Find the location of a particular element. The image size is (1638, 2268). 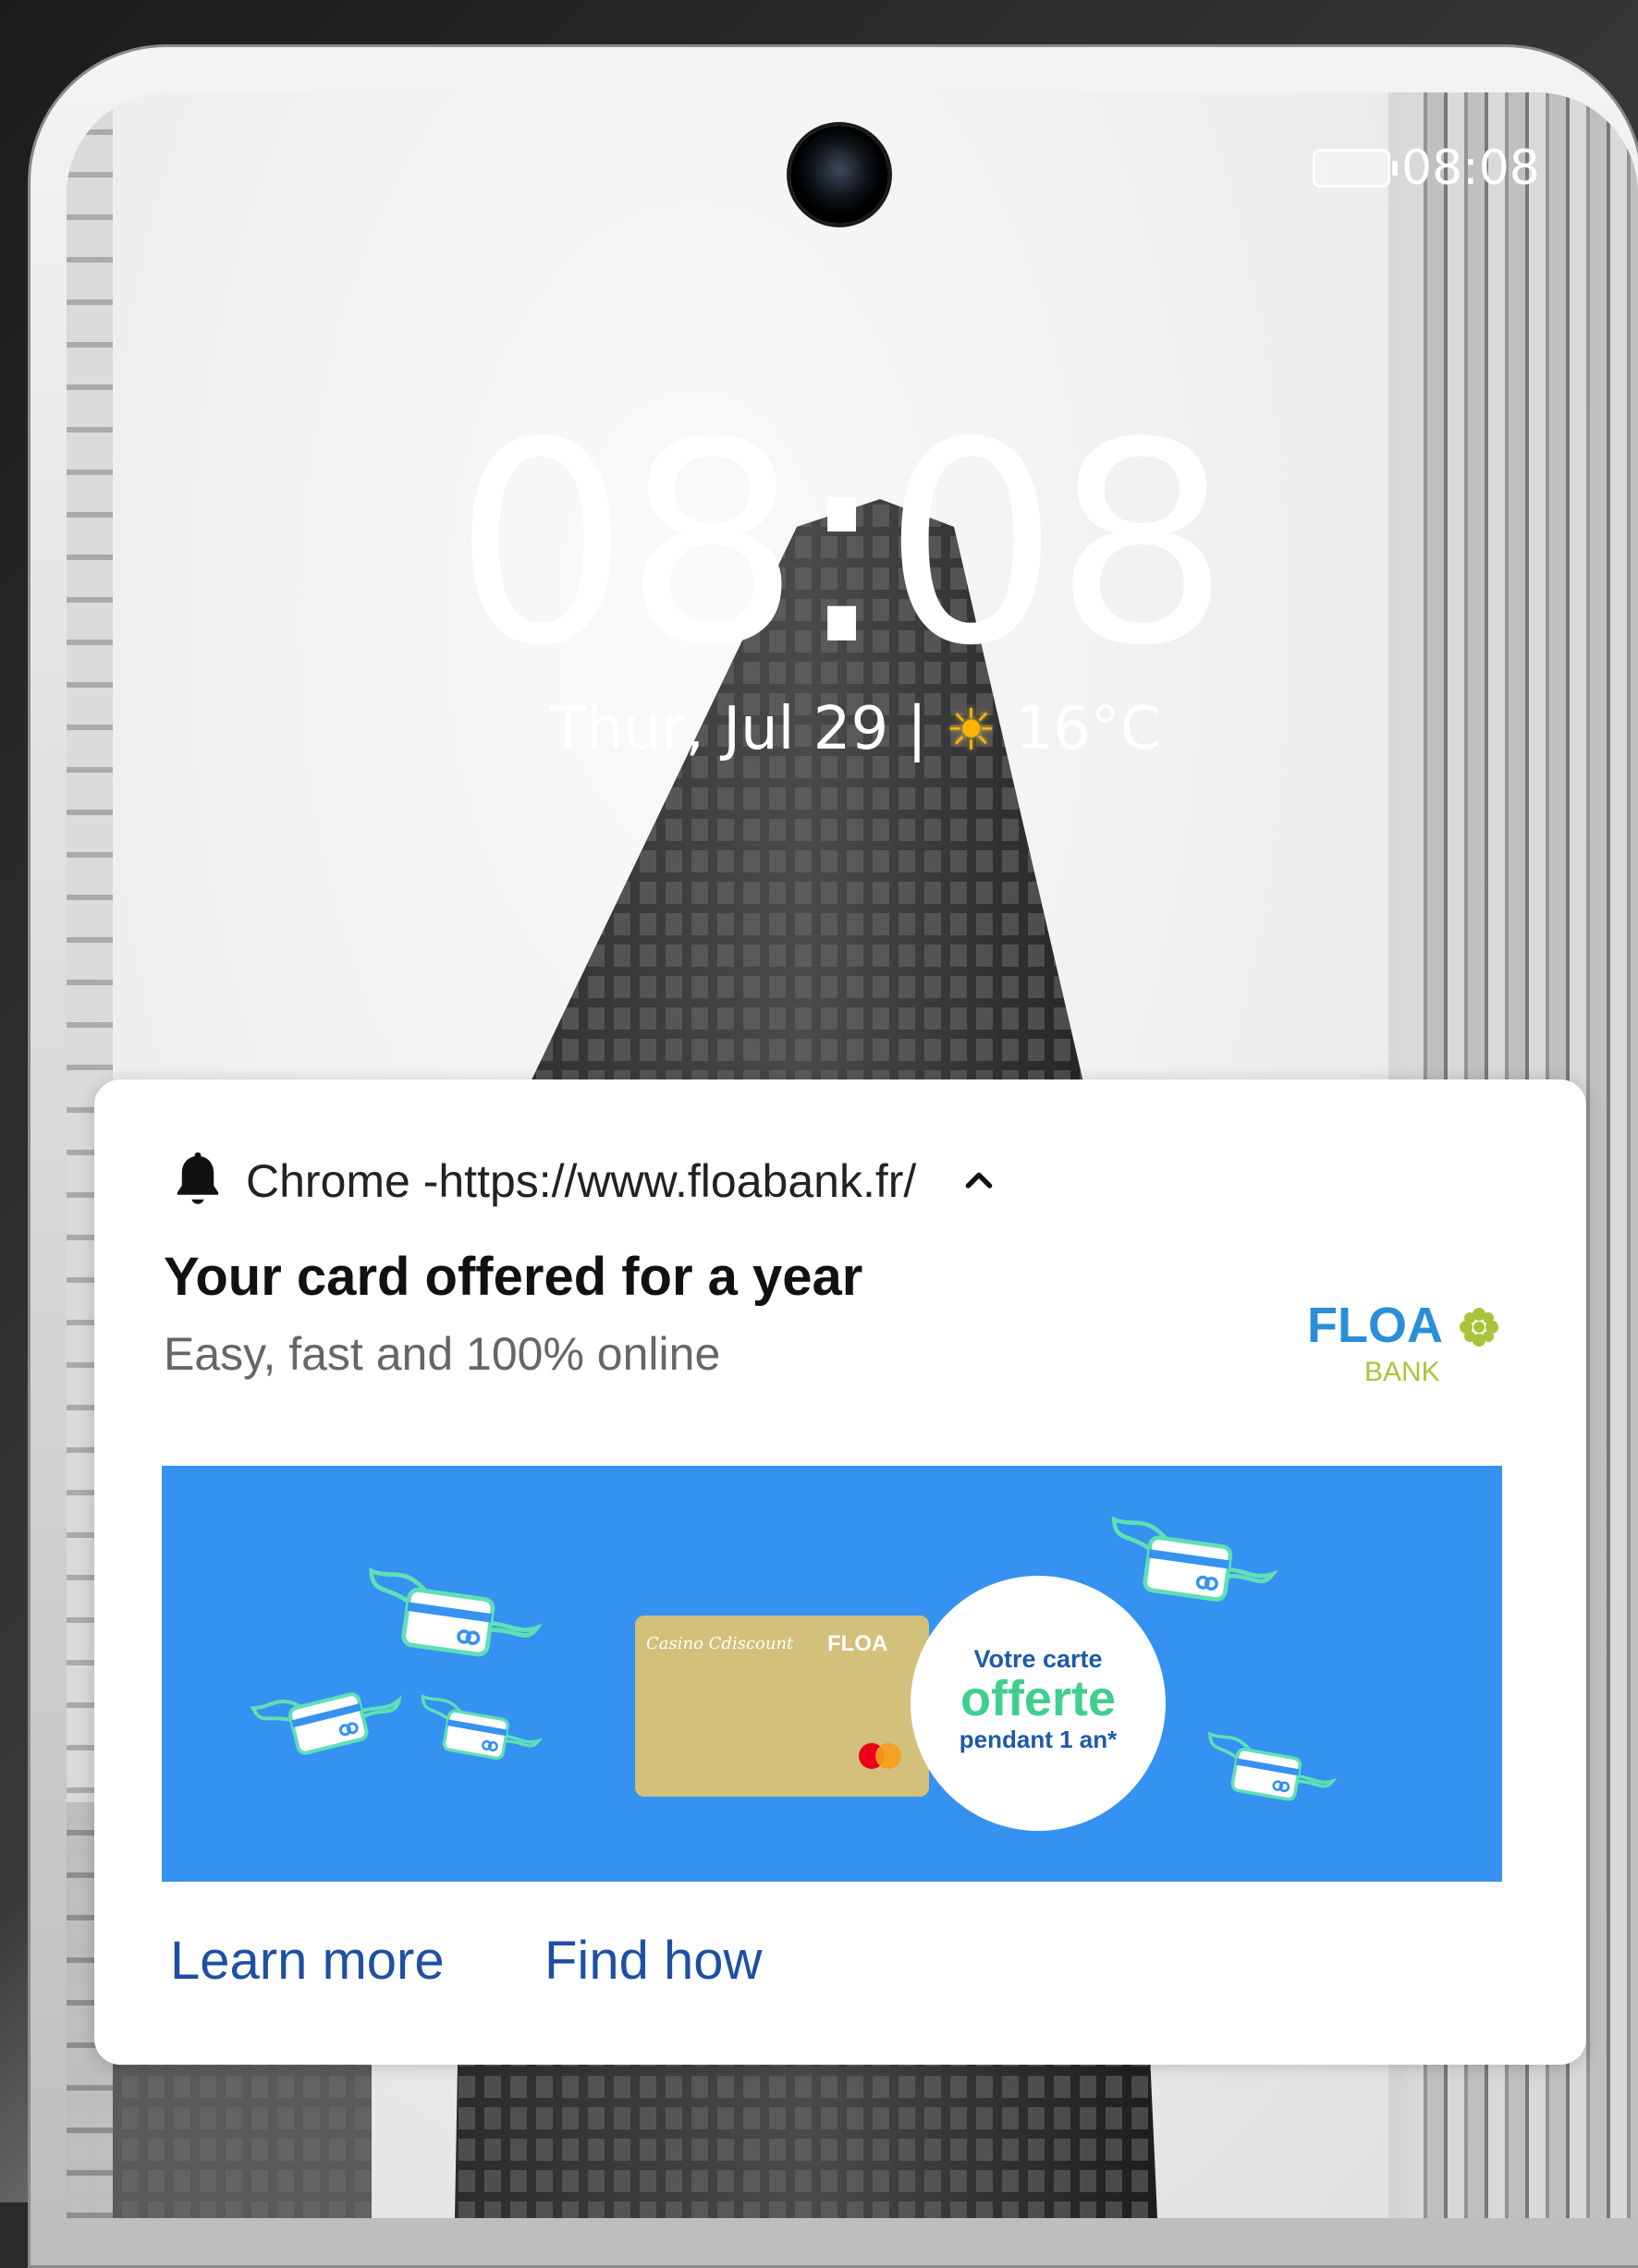

floa-logo-text: FLOA is located at coordinates (1375, 1326).